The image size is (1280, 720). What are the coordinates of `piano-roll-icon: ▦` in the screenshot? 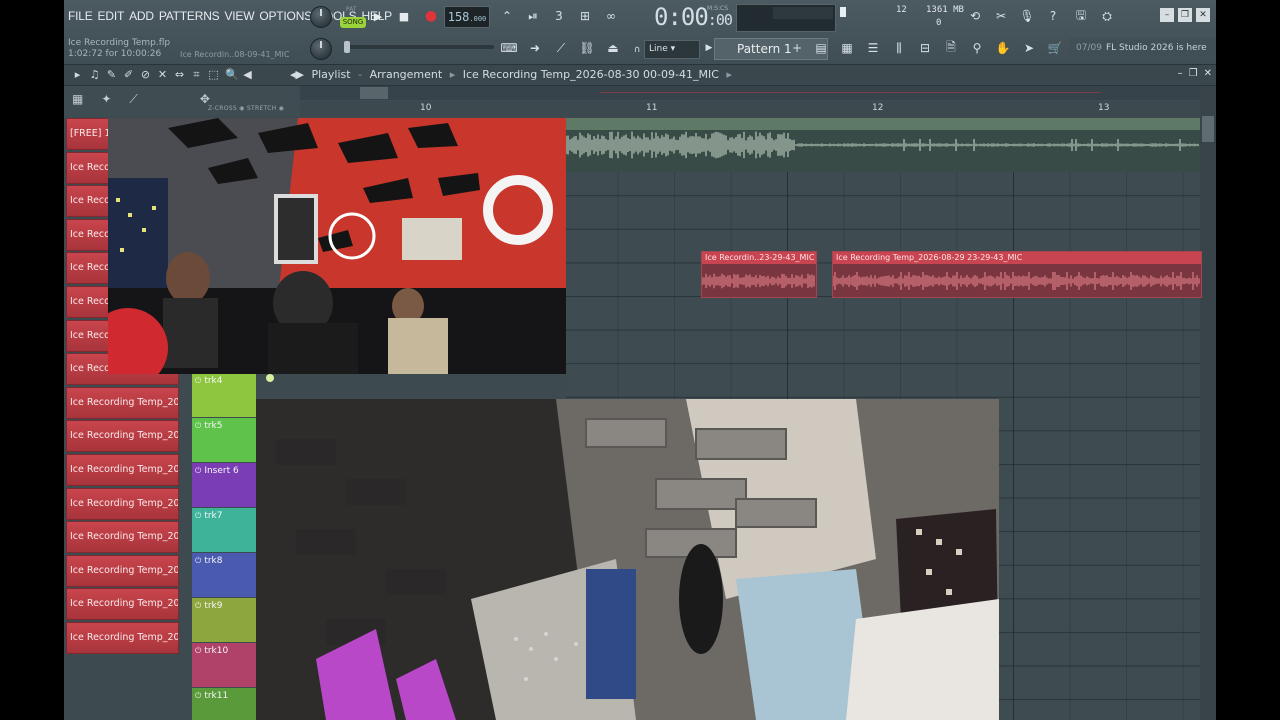 It's located at (847, 48).